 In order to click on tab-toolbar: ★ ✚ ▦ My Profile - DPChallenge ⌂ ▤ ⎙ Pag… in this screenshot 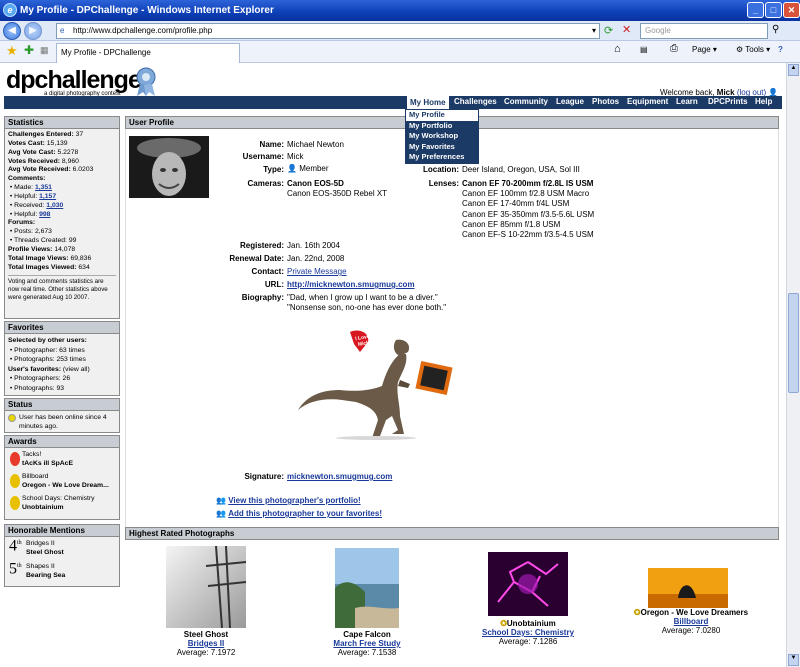, I will do `click(400, 52)`.